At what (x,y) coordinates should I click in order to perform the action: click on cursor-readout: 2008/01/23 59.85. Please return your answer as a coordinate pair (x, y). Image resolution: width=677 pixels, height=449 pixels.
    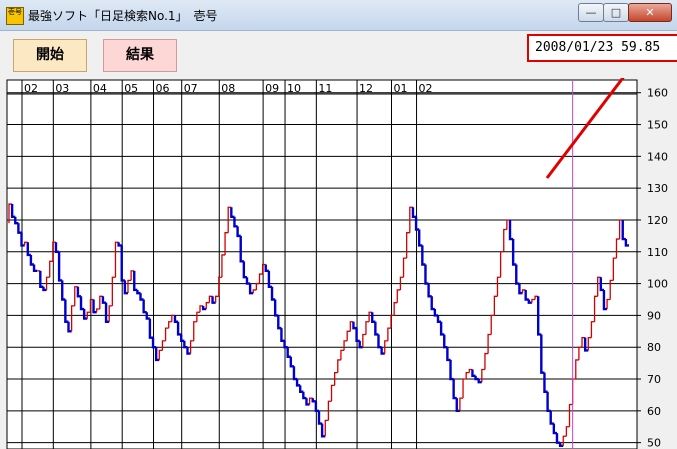
    Looking at the image, I should click on (602, 48).